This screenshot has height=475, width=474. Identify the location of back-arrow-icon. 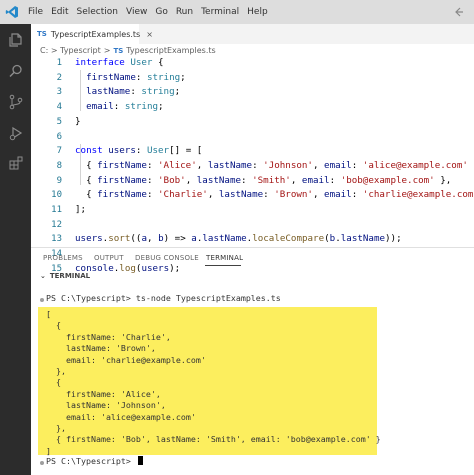
(459, 12).